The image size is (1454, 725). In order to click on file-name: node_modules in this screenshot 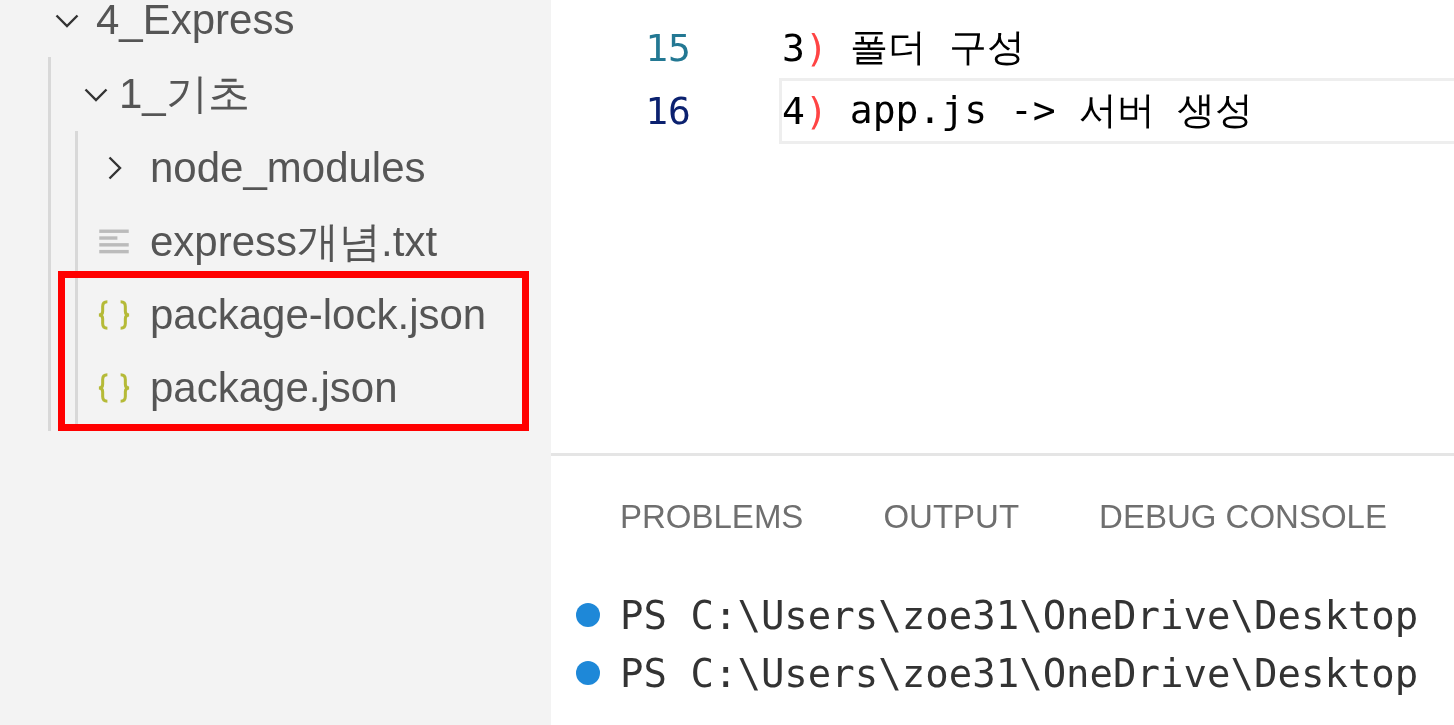, I will do `click(288, 168)`.